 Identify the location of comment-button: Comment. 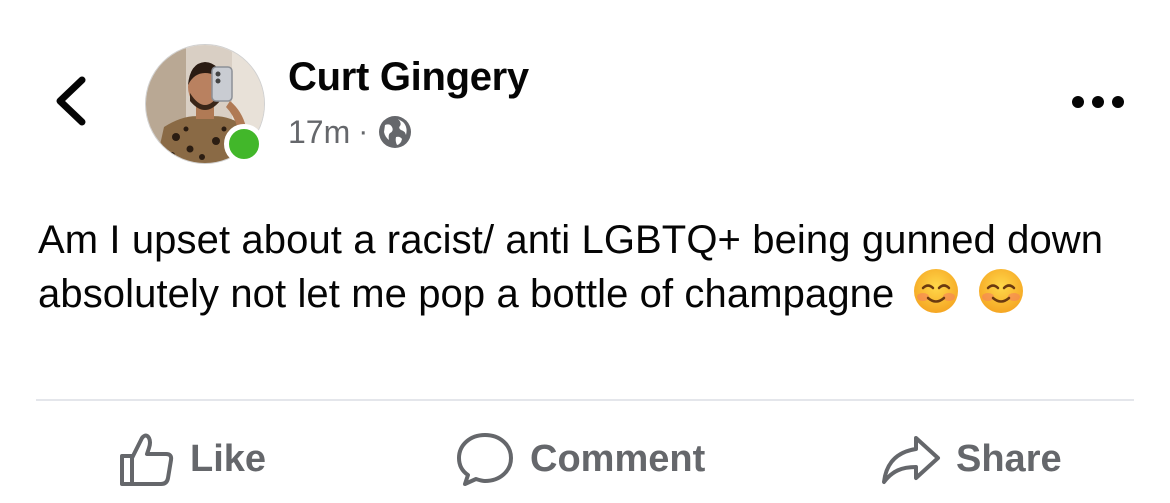
(579, 459).